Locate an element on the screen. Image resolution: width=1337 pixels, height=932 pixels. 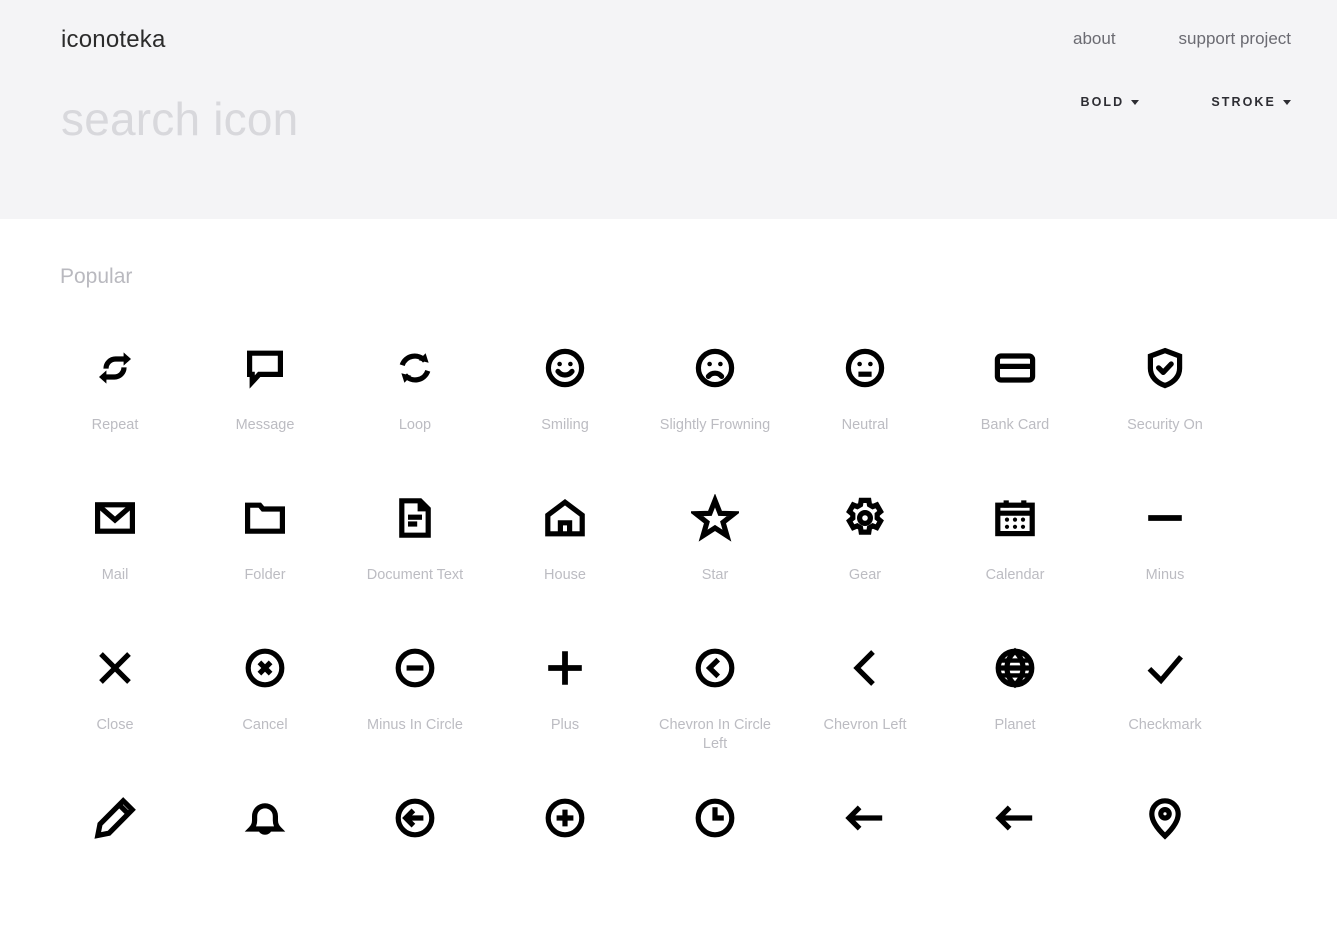
minus-icon is located at coordinates (1165, 518).